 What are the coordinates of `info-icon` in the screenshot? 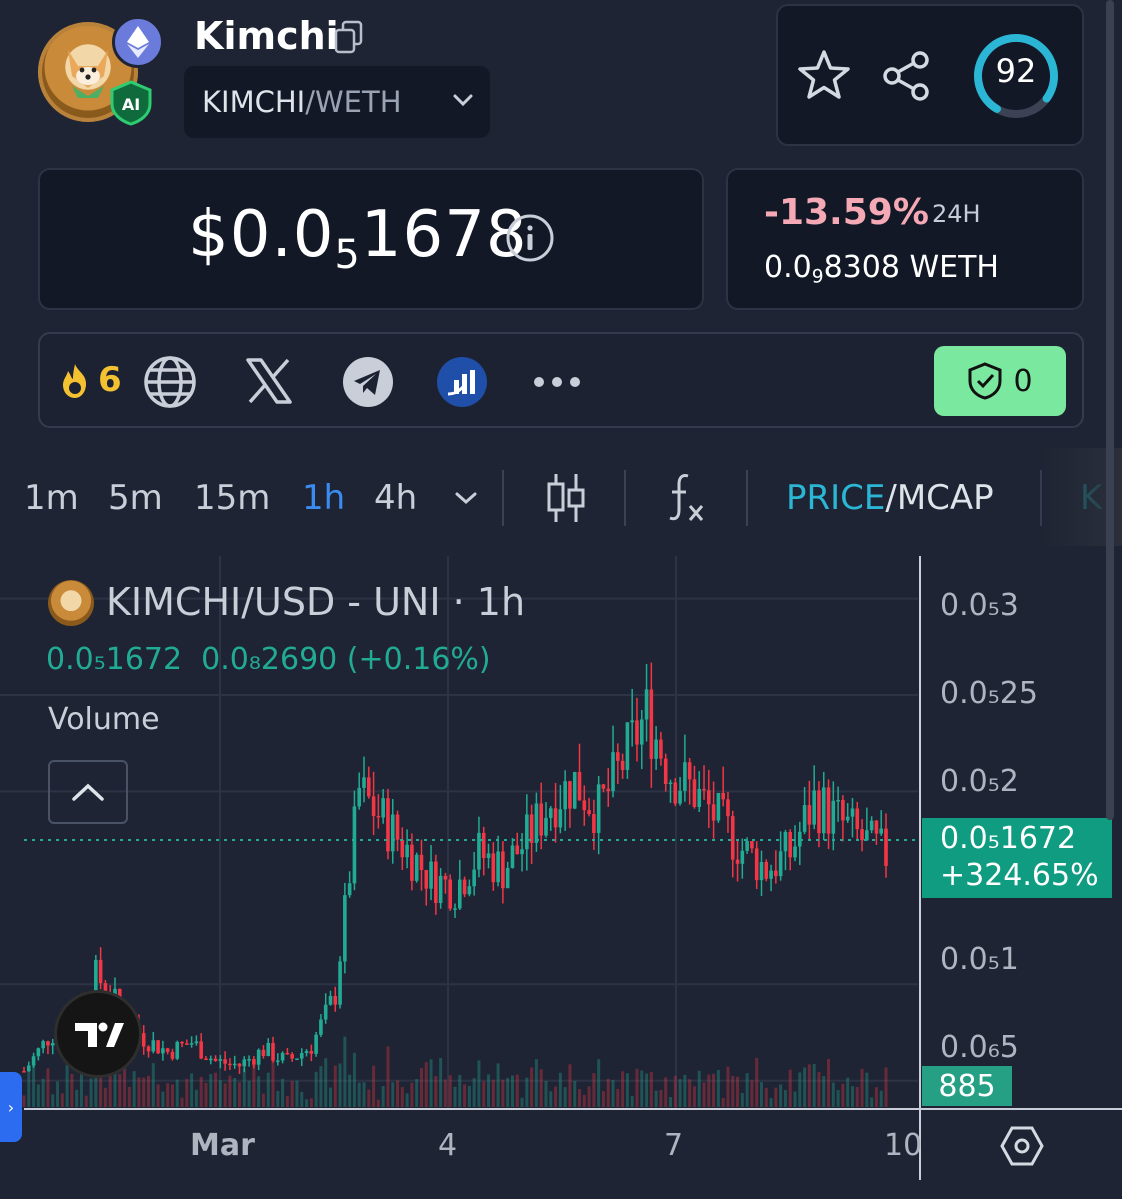 It's located at (530, 238).